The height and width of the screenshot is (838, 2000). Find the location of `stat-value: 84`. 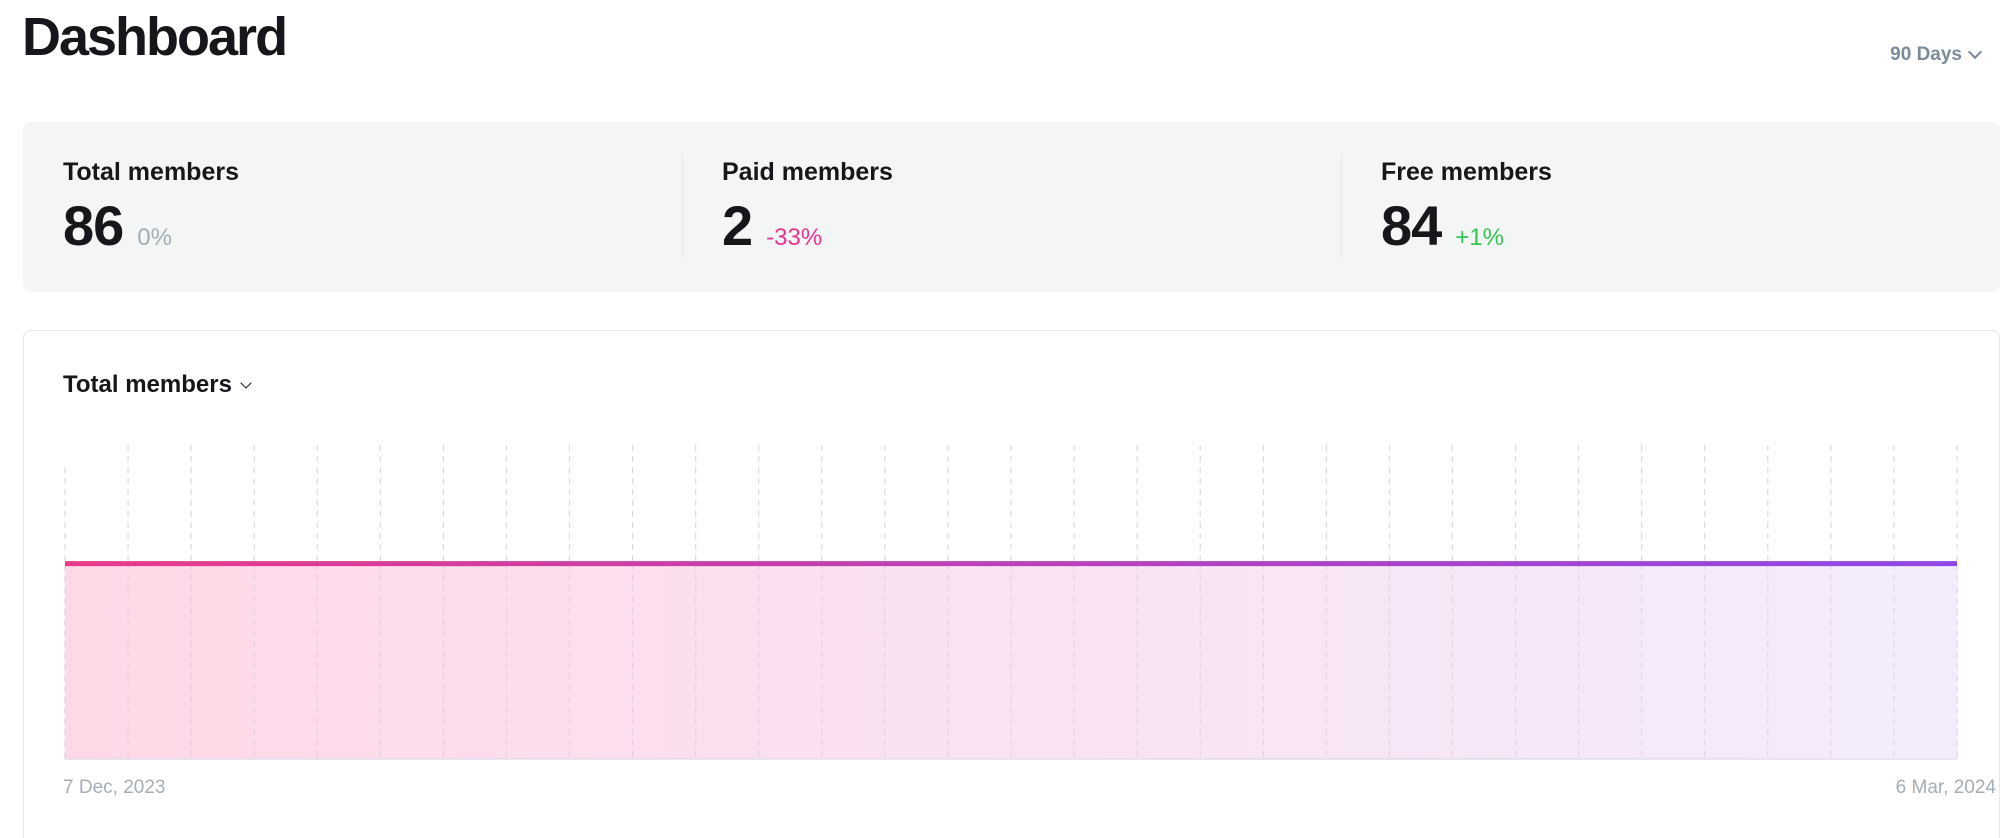

stat-value: 84 is located at coordinates (1411, 225).